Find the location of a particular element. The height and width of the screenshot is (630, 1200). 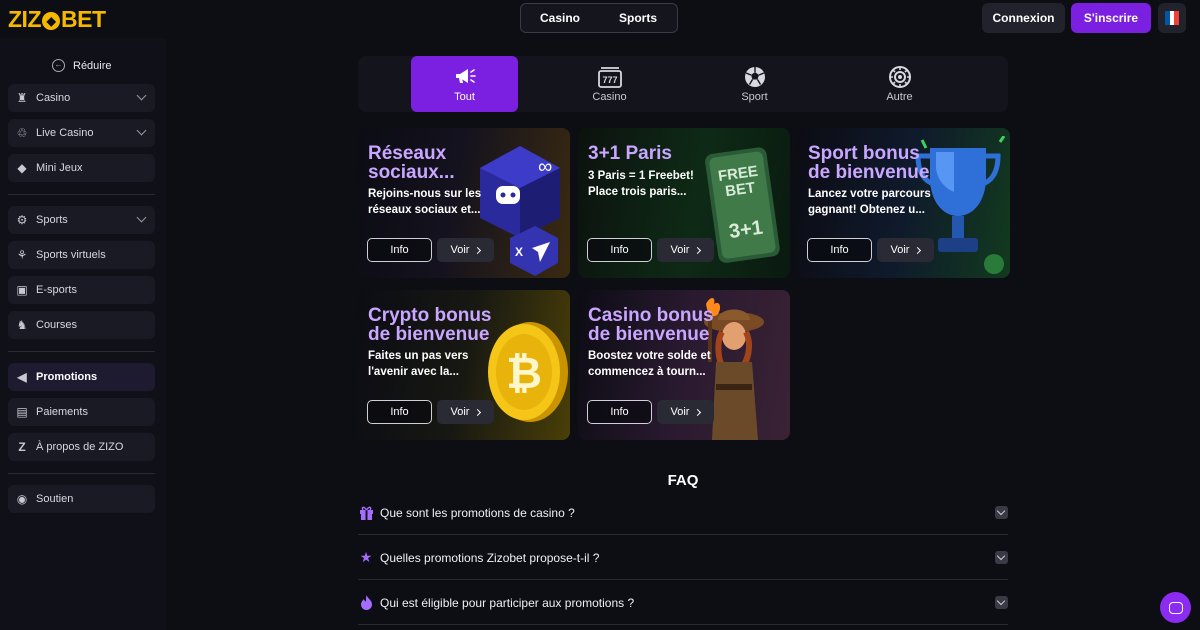

language-button is located at coordinates (1172, 18).